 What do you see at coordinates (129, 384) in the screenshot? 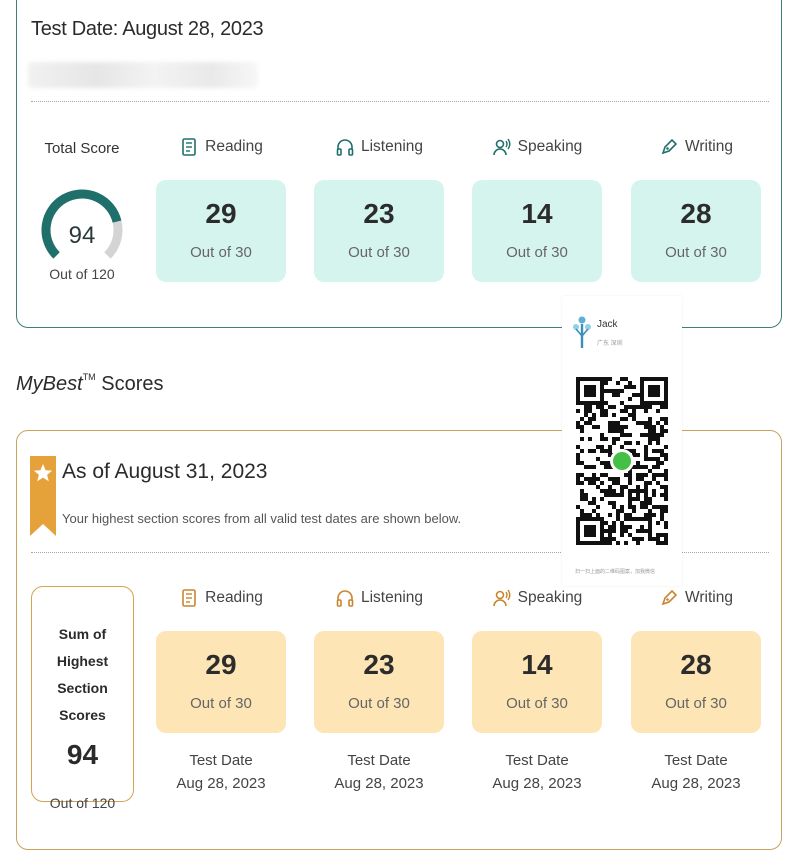
I see `mybest-title-rest: Scores` at bounding box center [129, 384].